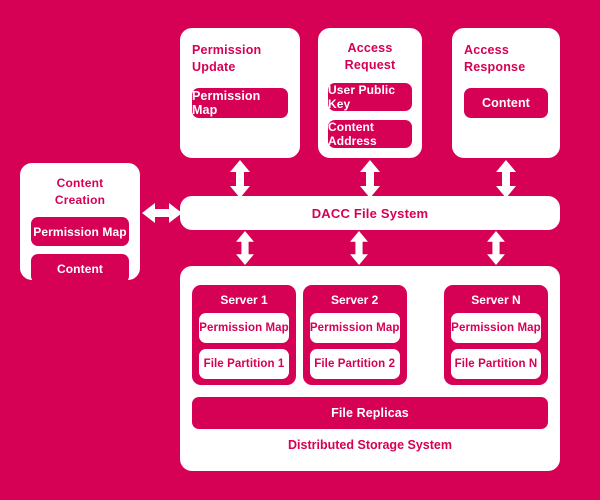 The image size is (600, 500). What do you see at coordinates (245, 248) in the screenshot?
I see `arrow-dacc-to-server1` at bounding box center [245, 248].